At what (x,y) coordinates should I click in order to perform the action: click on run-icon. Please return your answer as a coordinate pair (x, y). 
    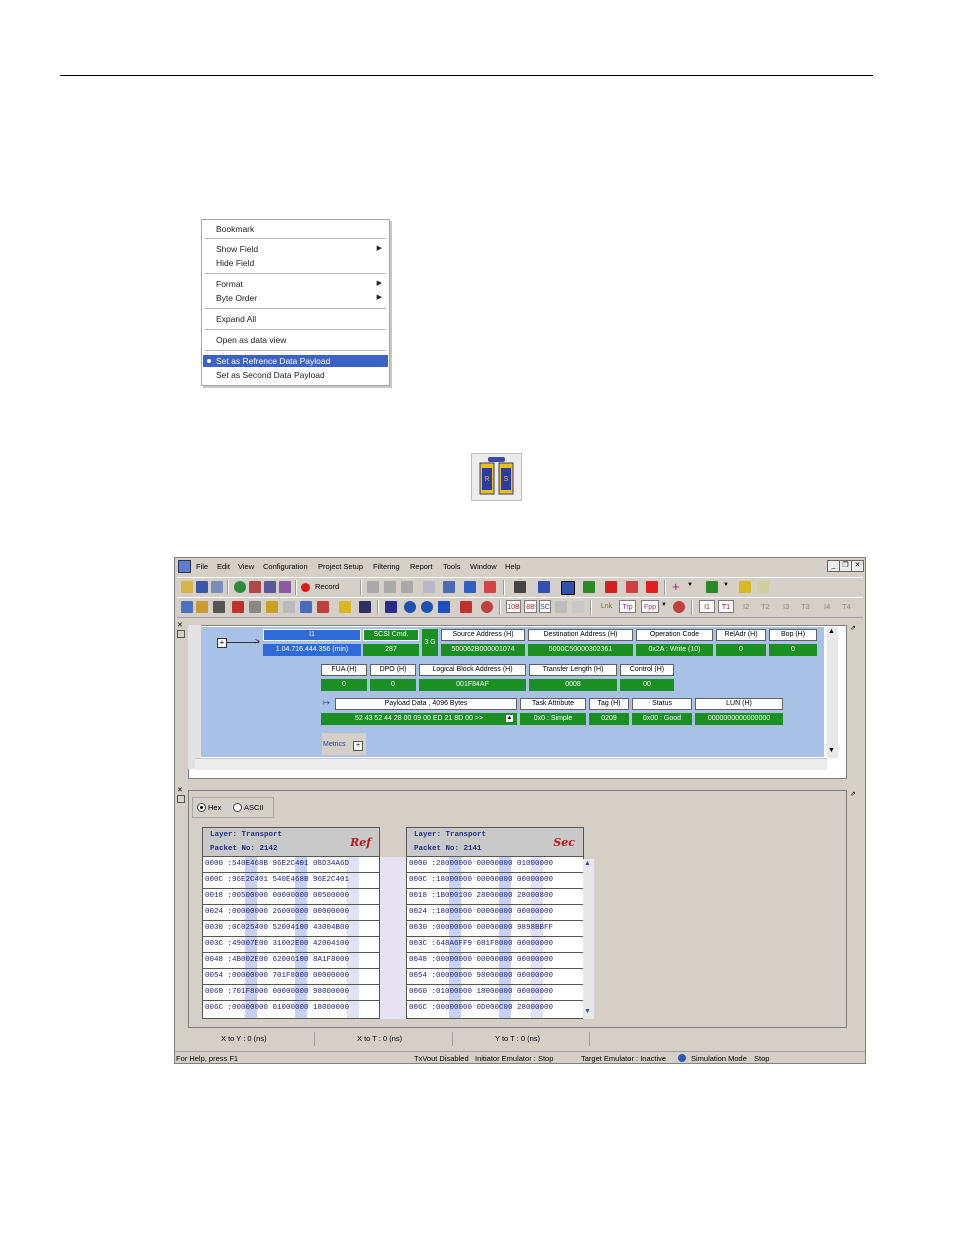
    Looking at the image, I should click on (373, 587).